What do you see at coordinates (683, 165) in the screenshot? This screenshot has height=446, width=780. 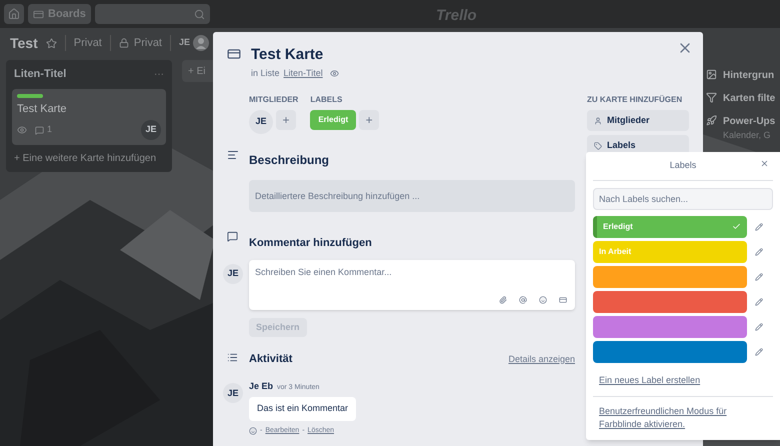 I see `popover-title: Labels` at bounding box center [683, 165].